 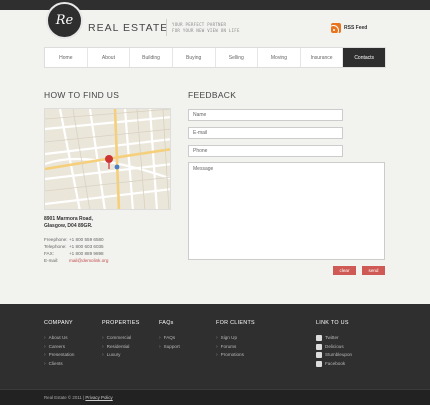 I want to click on email-link: mail@demolink.org, so click(x=88, y=260).